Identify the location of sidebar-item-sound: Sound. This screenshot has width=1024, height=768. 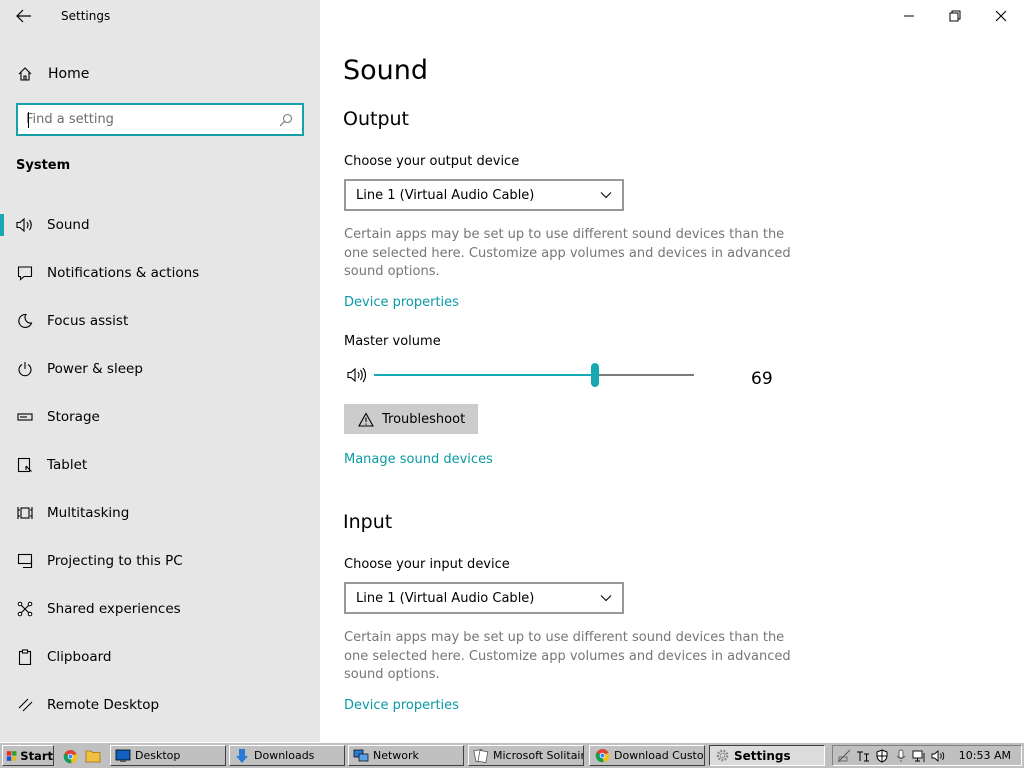
(160, 229).